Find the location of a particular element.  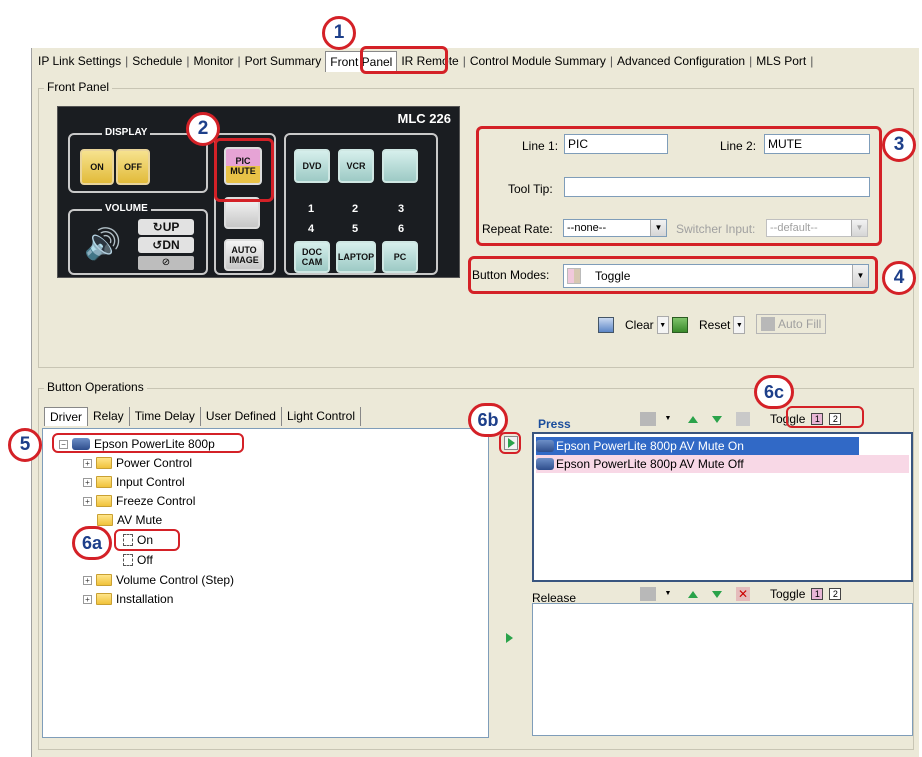

auto-fill-button: Auto Fill is located at coordinates (791, 324).